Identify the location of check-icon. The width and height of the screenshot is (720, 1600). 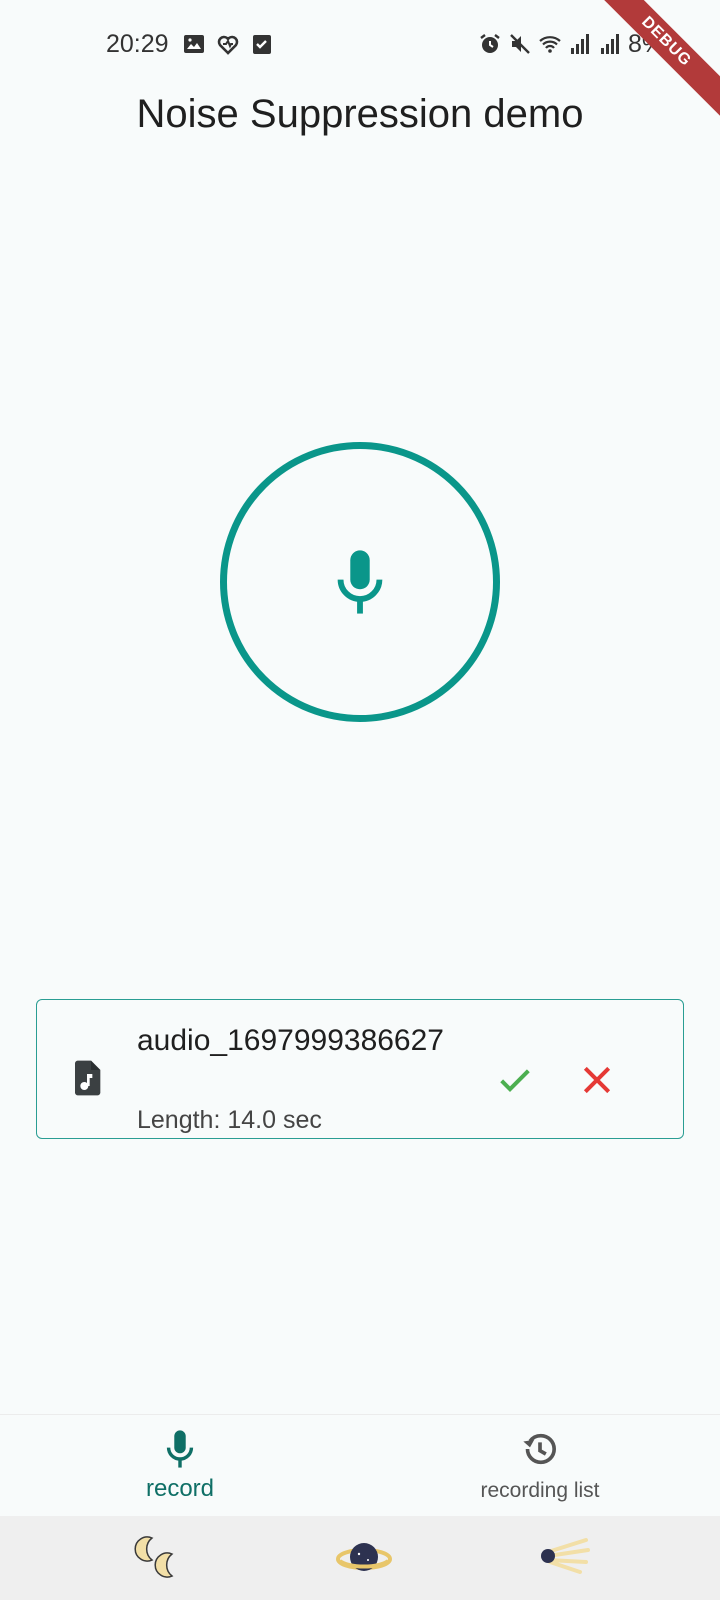
(515, 1080).